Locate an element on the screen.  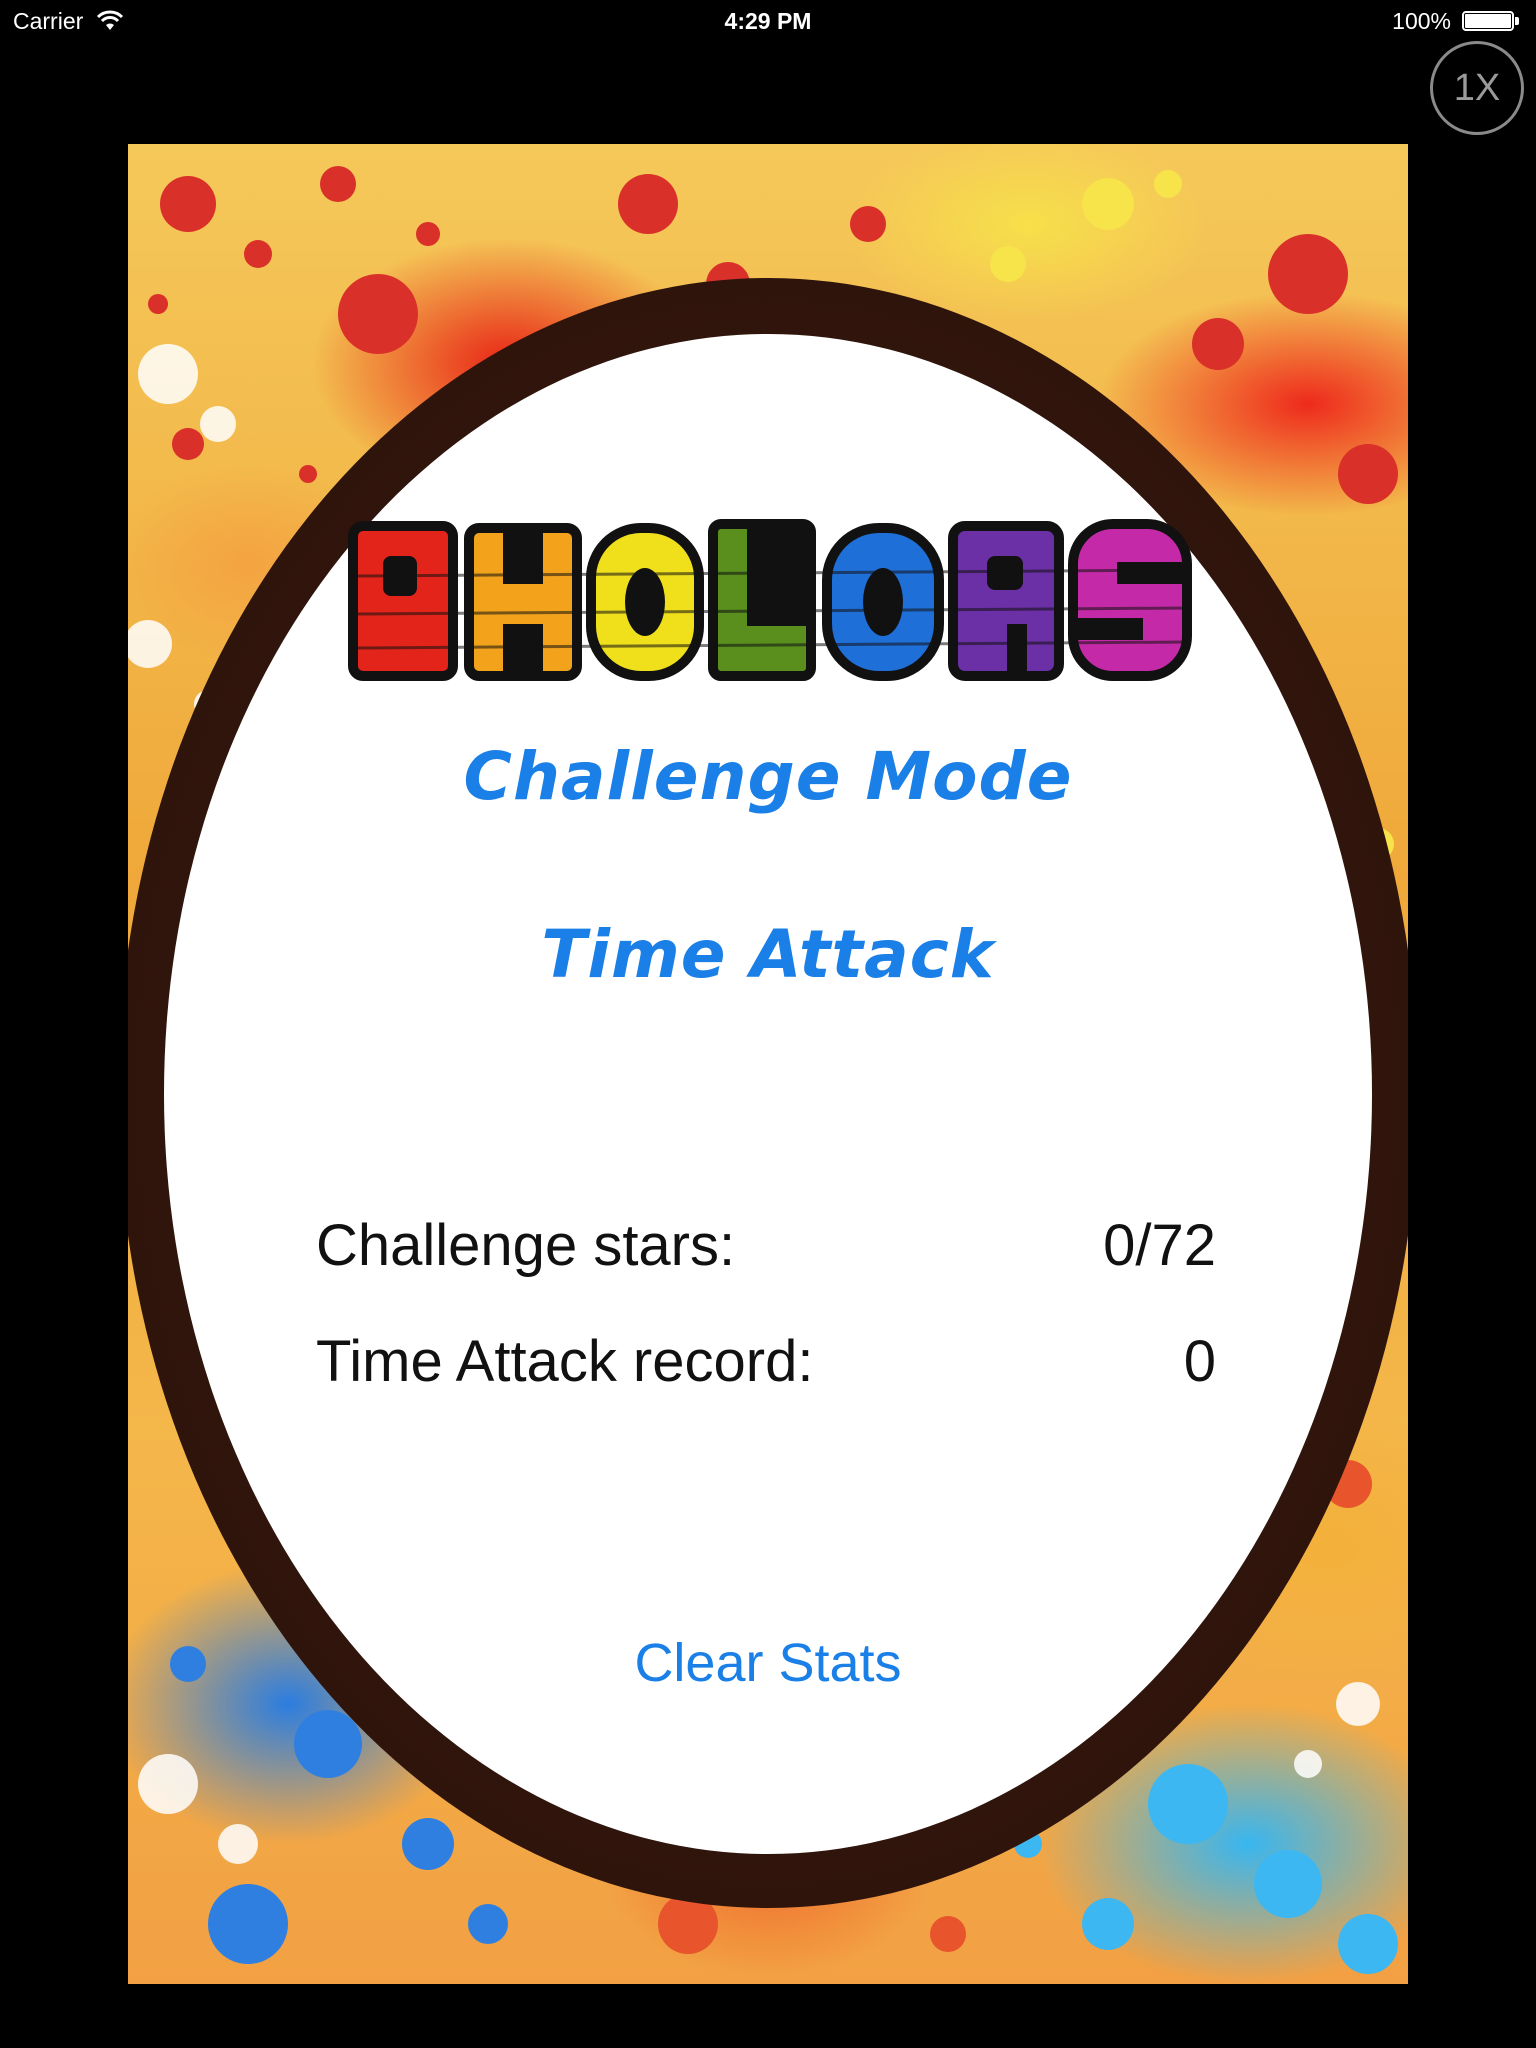
pholors-logo is located at coordinates (770, 600).